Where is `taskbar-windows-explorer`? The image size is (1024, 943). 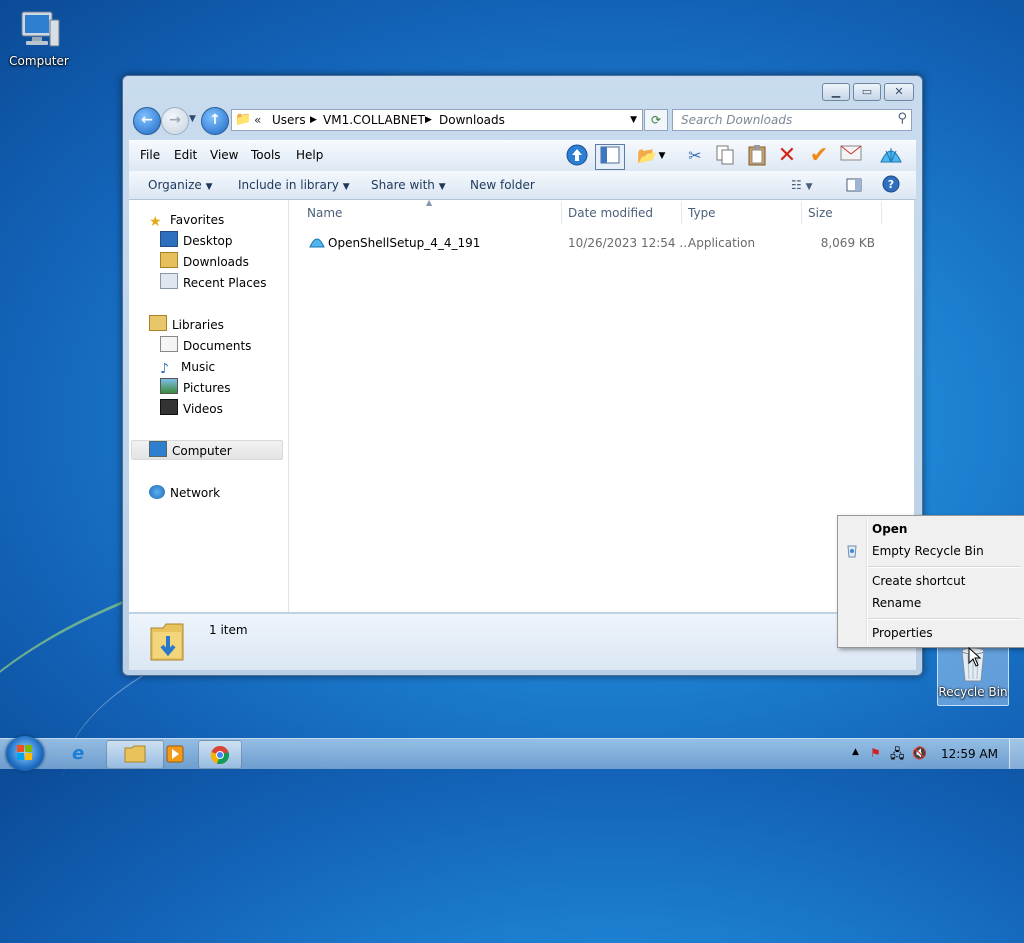 taskbar-windows-explorer is located at coordinates (135, 754).